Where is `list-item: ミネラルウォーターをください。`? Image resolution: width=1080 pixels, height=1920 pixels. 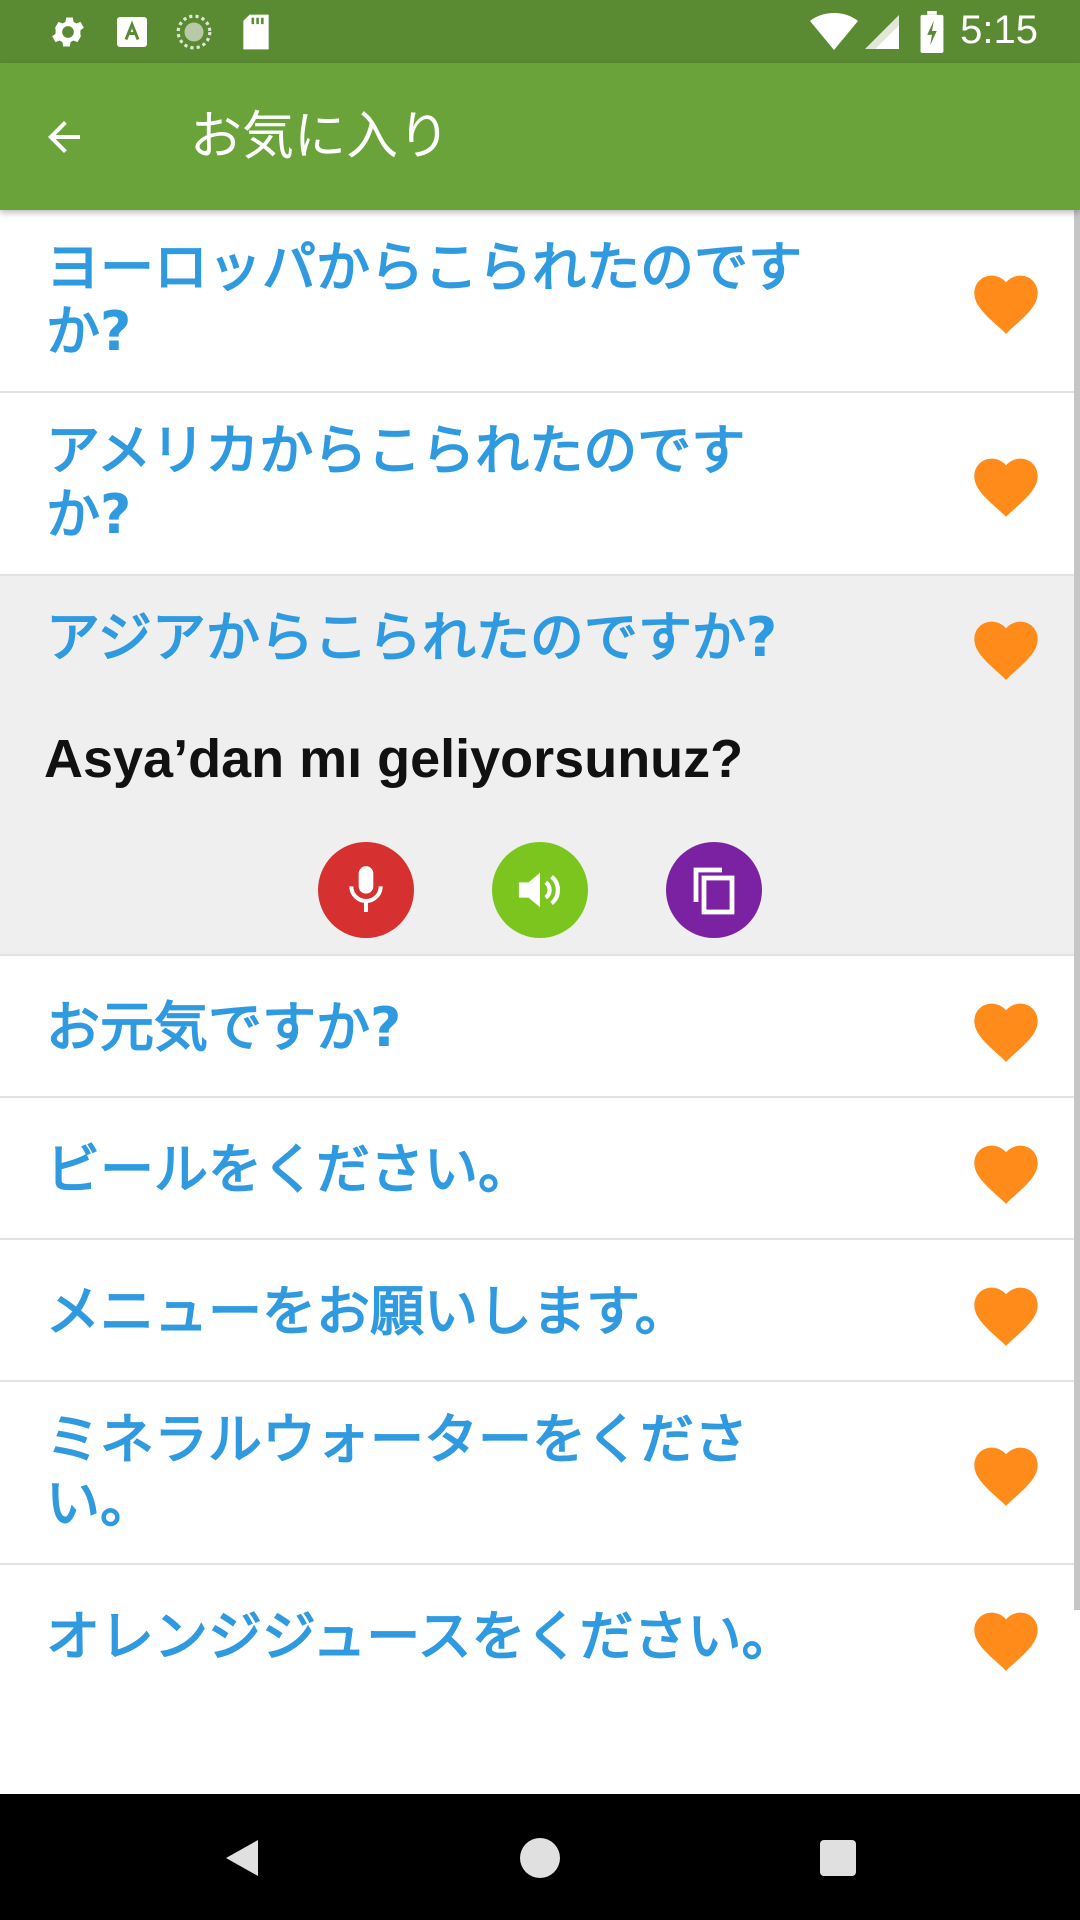 list-item: ミネラルウォーターをください。 is located at coordinates (537, 1473).